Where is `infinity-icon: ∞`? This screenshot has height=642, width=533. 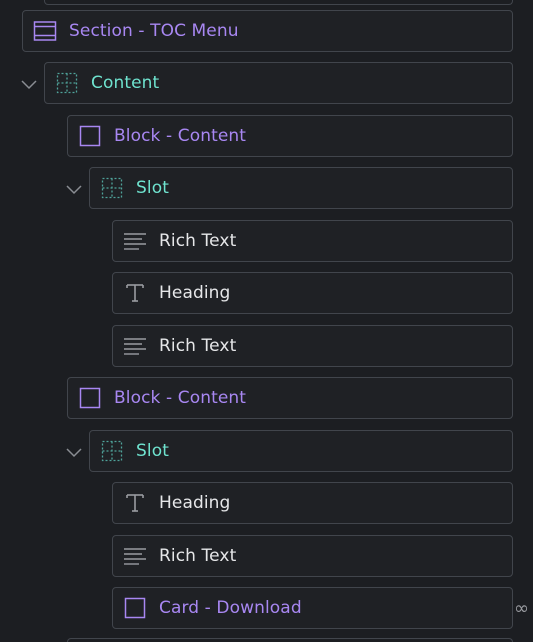
infinity-icon: ∞ is located at coordinates (521, 608).